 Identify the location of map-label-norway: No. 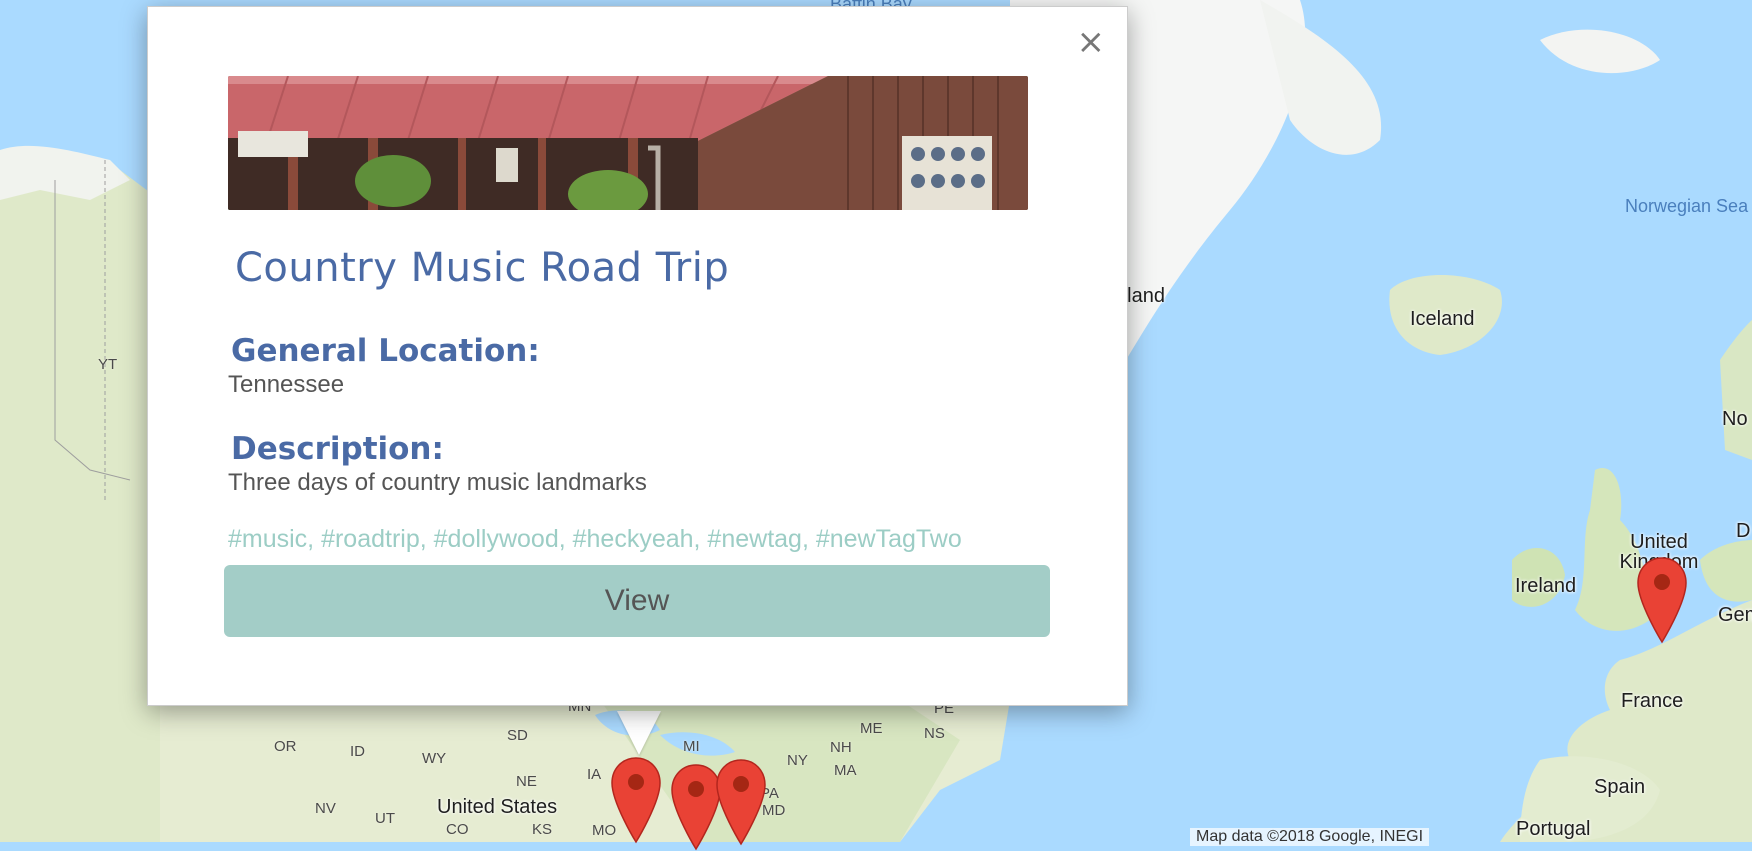
(1735, 419).